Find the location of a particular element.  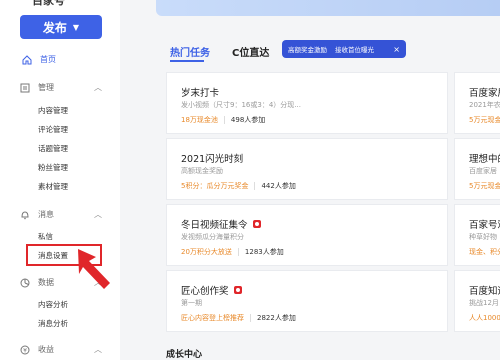

bell-icon is located at coordinates (25, 214).